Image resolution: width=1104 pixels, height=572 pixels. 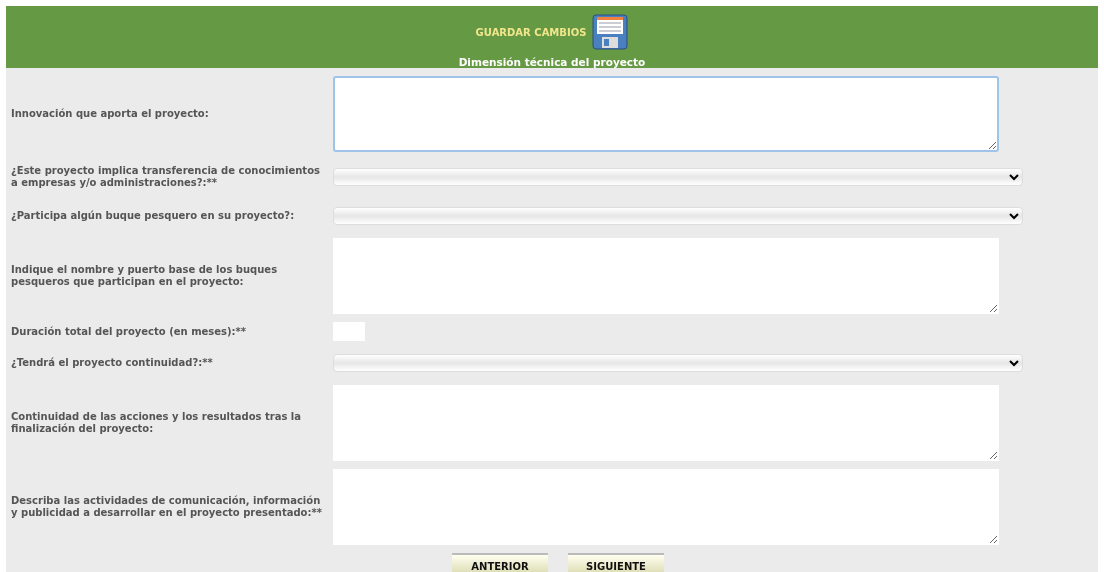 What do you see at coordinates (500, 562) in the screenshot?
I see `nav-button: ANTERIOR` at bounding box center [500, 562].